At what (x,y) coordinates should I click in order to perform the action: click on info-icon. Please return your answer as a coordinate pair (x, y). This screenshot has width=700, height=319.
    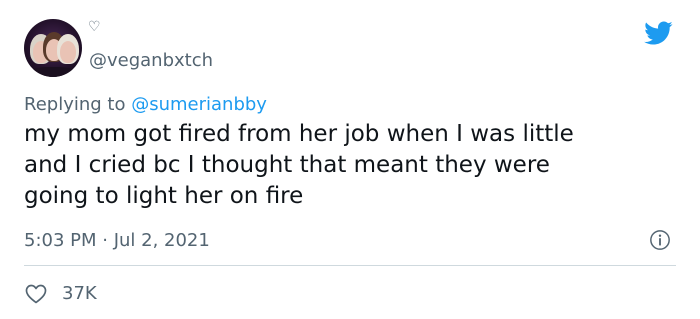
    Looking at the image, I should click on (660, 240).